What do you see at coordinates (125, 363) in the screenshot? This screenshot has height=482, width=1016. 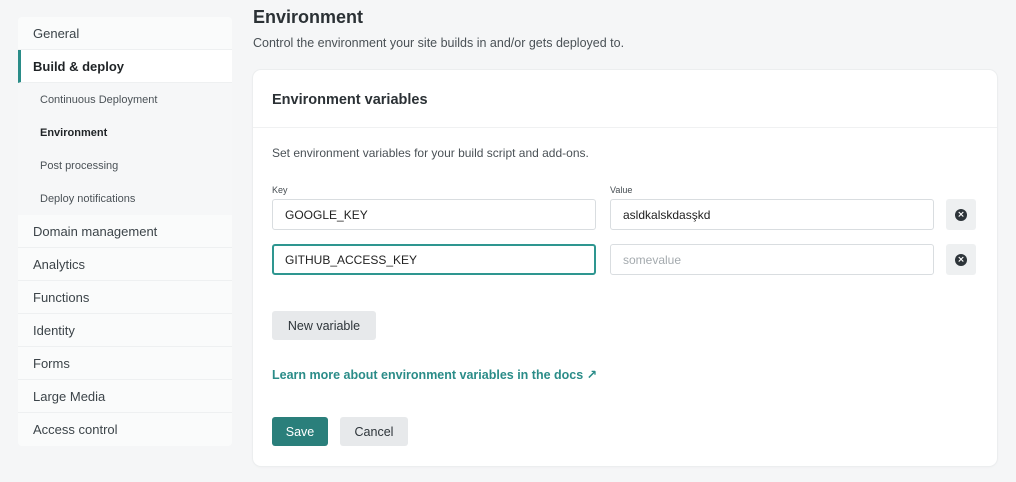 I see `sidebar-item-forms: Forms` at bounding box center [125, 363].